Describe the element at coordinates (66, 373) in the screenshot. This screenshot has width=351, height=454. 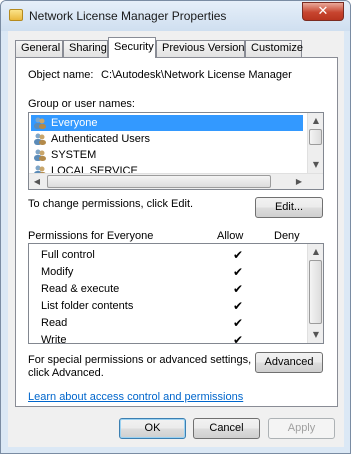
I see `special-permissions-text-line2: click Advanced.` at that location.